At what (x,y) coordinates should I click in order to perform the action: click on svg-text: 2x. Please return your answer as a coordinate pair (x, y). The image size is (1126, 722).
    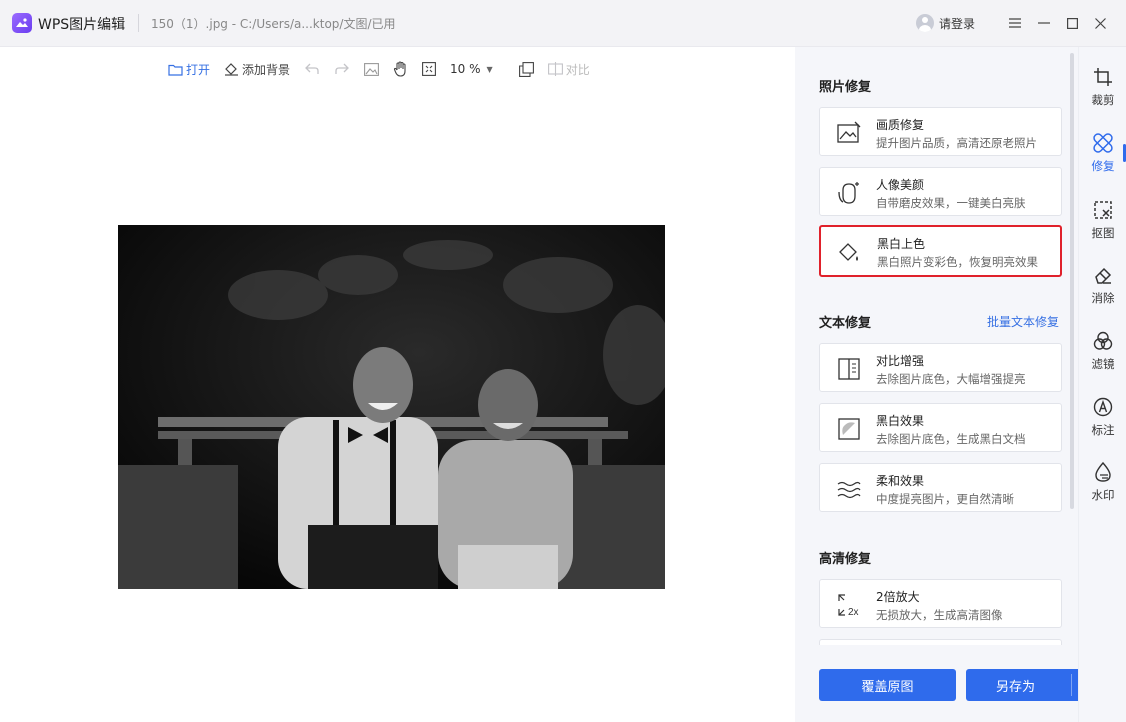
    Looking at the image, I should click on (853, 612).